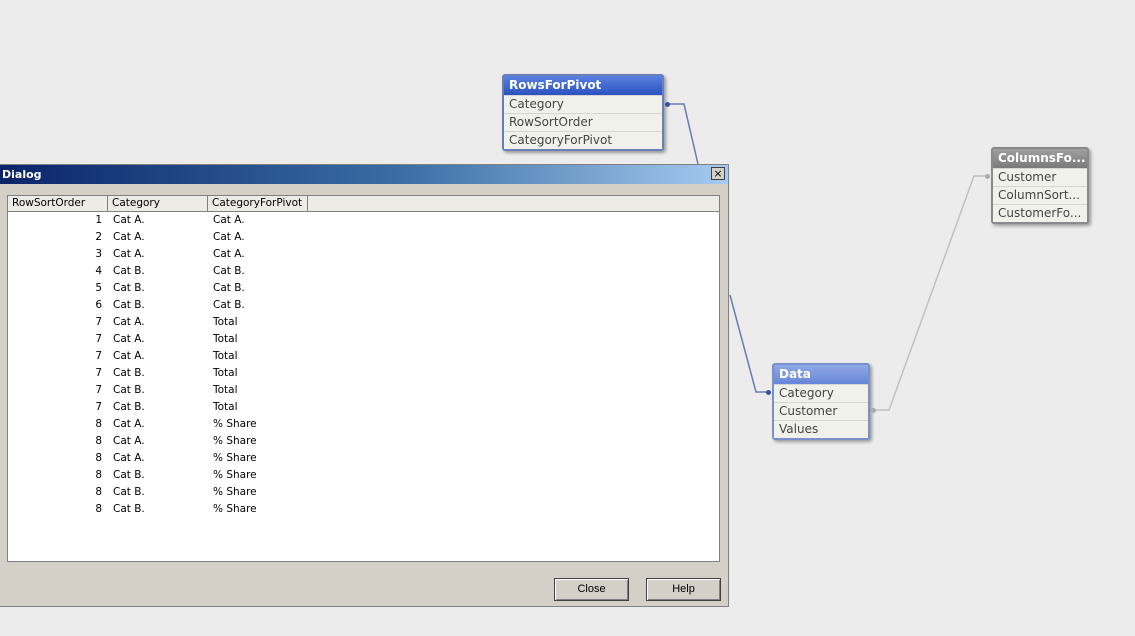  Describe the element at coordinates (363, 237) in the screenshot. I see `table-row: 2 Cat A. Cat A.` at that location.